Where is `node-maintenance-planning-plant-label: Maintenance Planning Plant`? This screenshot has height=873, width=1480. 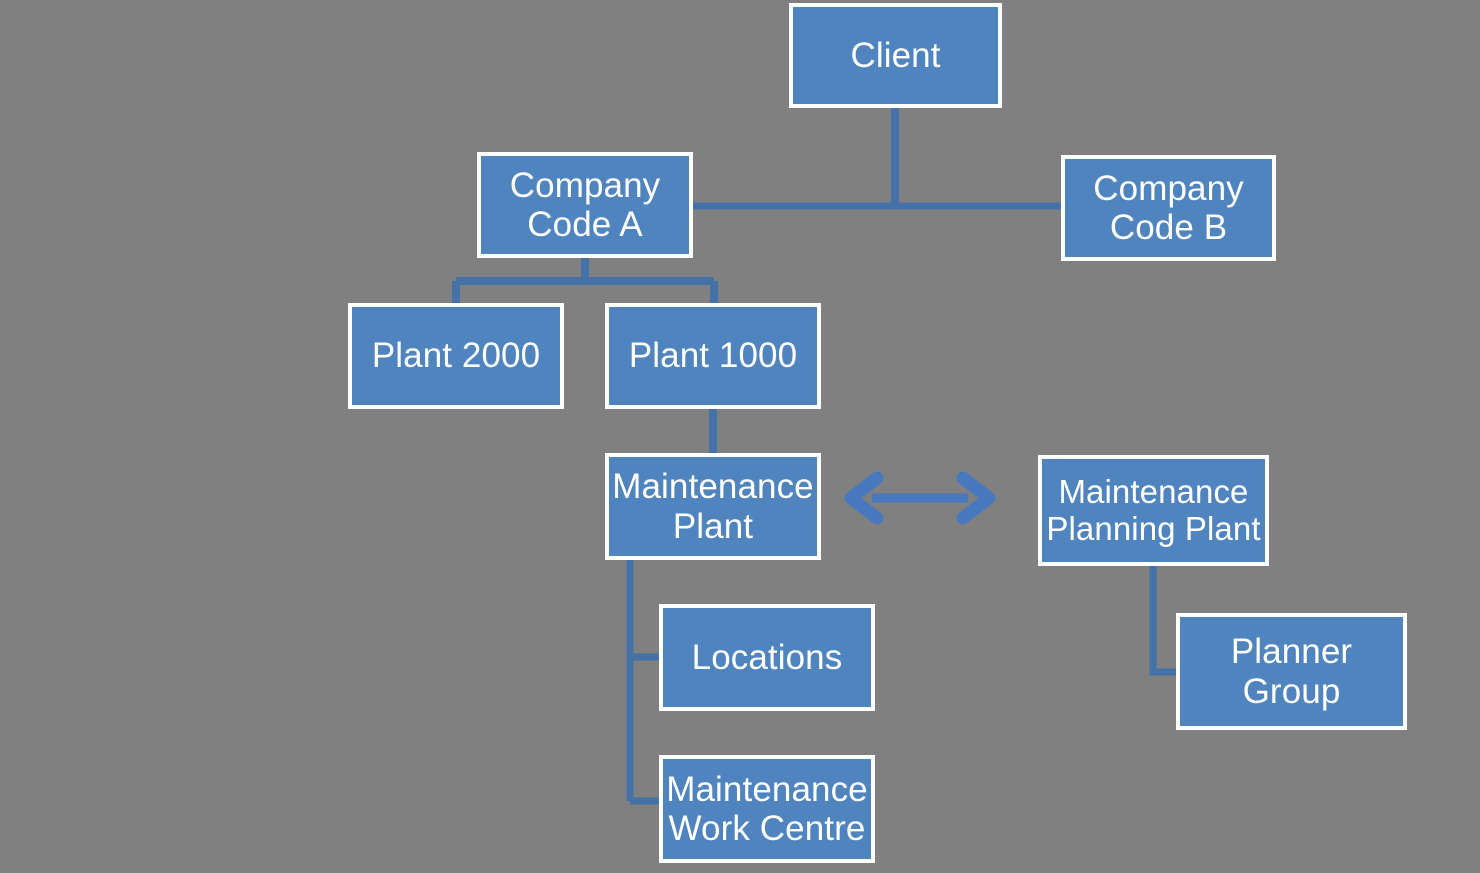 node-maintenance-planning-plant-label: Maintenance Planning Plant is located at coordinates (1153, 509).